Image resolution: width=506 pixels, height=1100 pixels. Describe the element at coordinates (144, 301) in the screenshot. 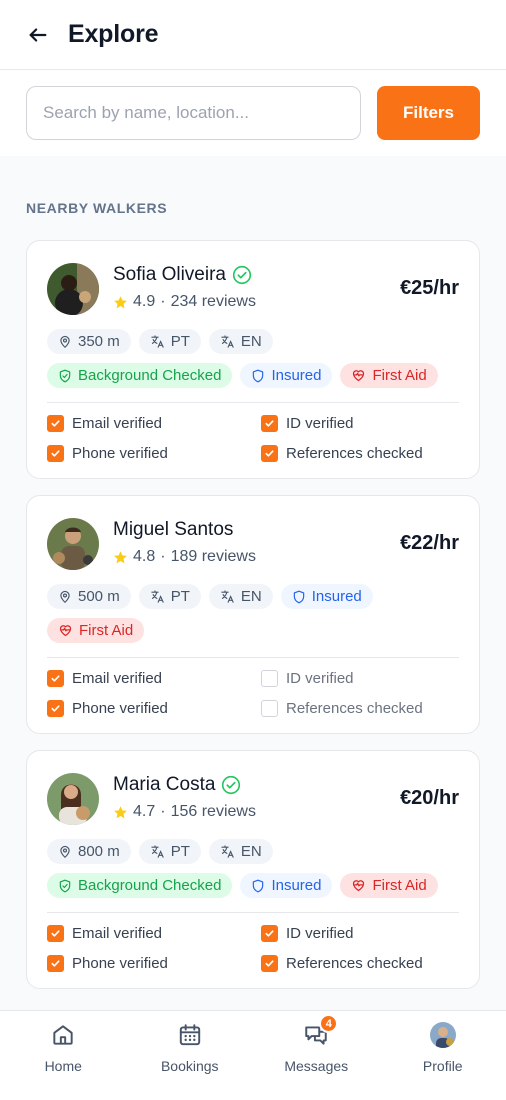

I see `rating-value: 4.9` at that location.